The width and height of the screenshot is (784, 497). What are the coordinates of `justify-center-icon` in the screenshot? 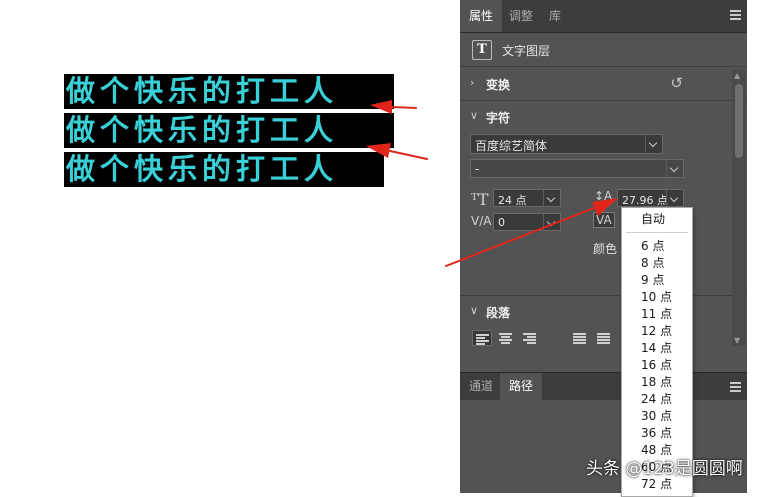 It's located at (604, 338).